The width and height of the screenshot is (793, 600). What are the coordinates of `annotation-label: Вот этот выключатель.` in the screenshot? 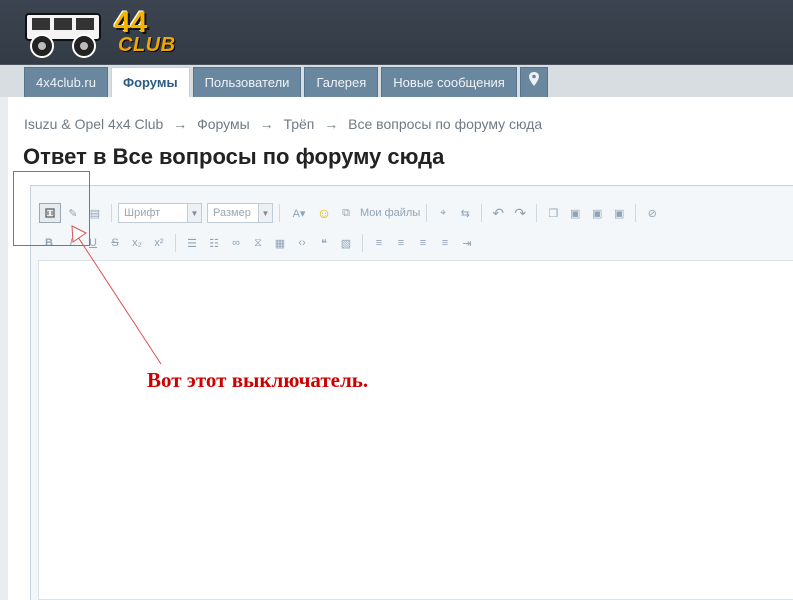 It's located at (258, 380).